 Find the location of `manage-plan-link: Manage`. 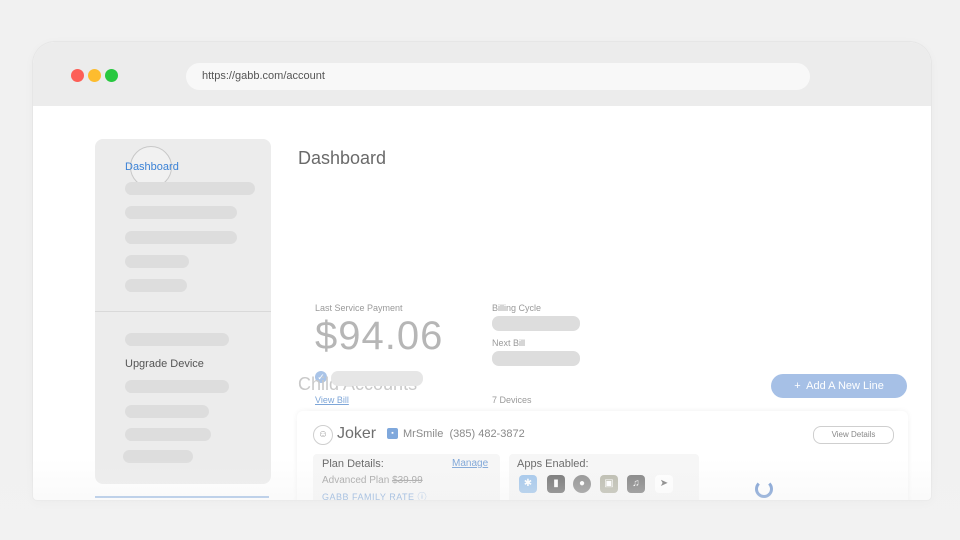

manage-plan-link: Manage is located at coordinates (470, 463).